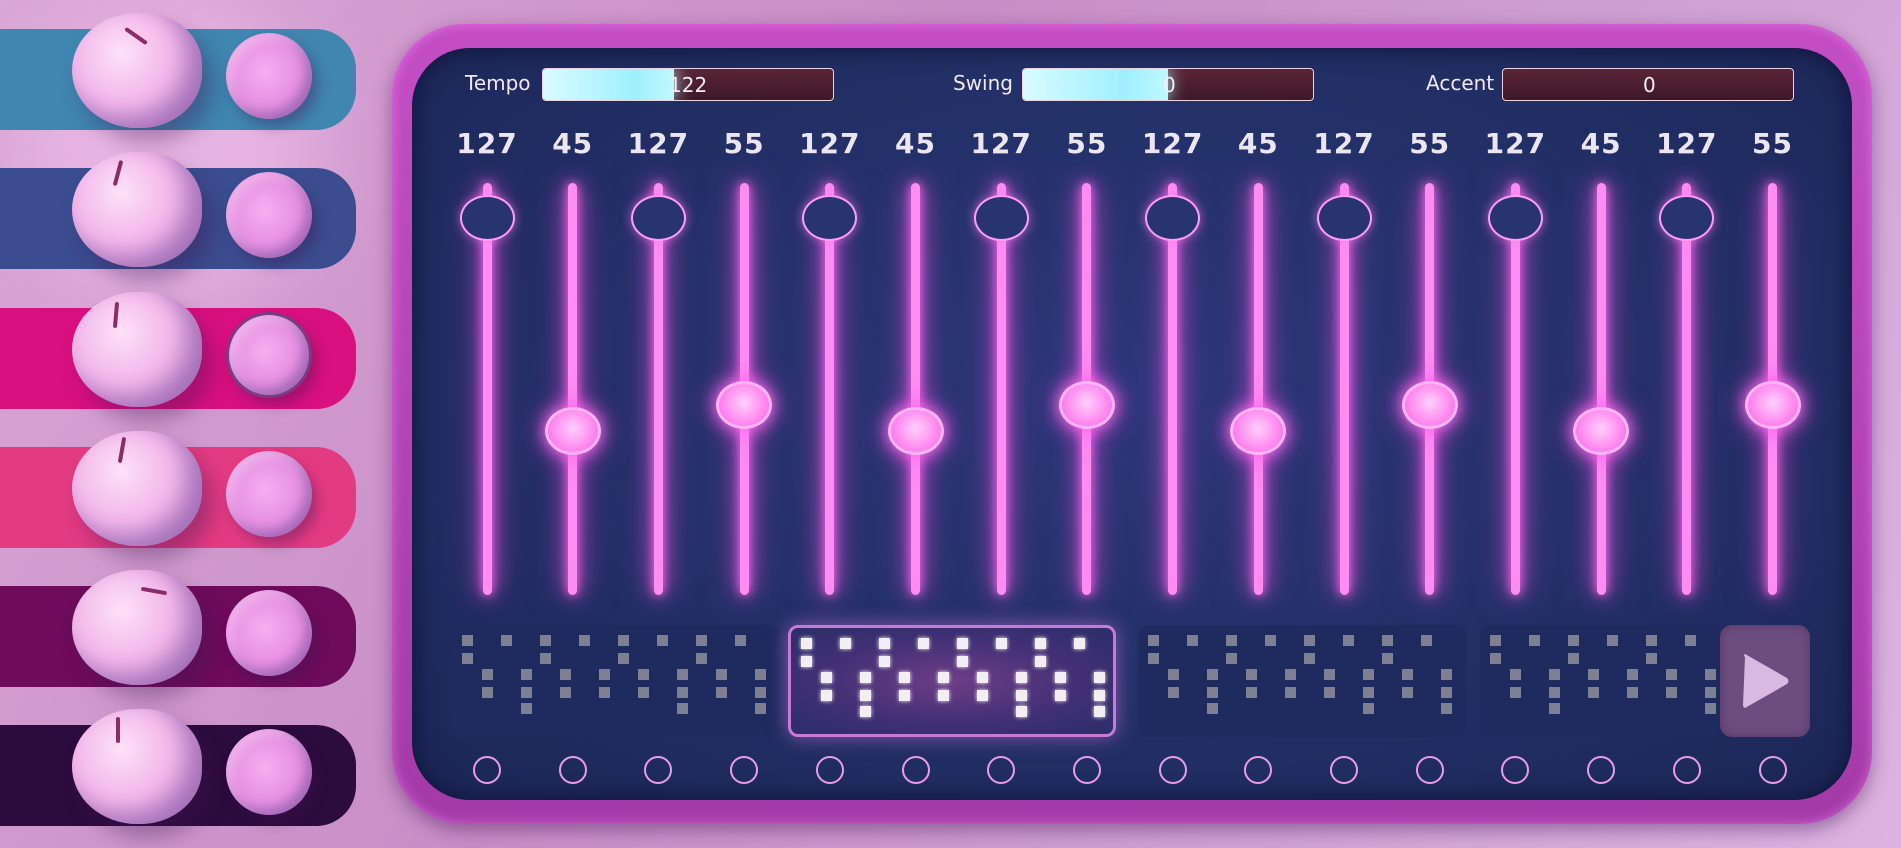 The height and width of the screenshot is (848, 1901). Describe the element at coordinates (830, 143) in the screenshot. I see `step-5-value: 127` at that location.